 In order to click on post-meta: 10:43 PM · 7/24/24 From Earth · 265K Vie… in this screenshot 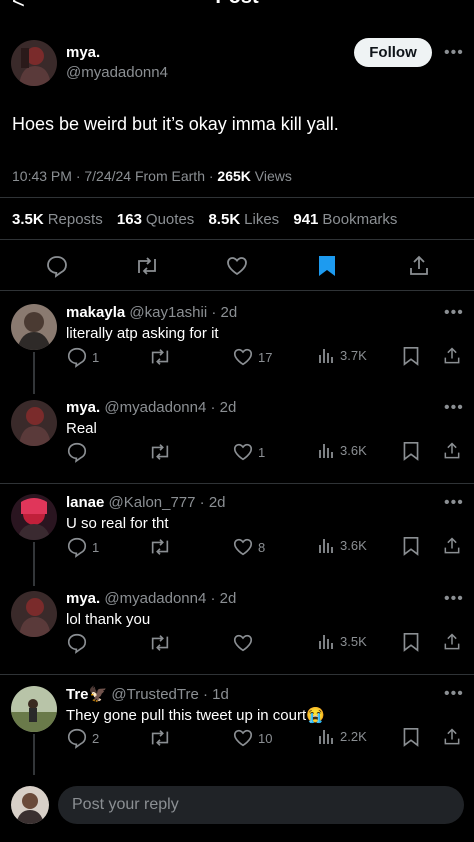, I will do `click(152, 176)`.